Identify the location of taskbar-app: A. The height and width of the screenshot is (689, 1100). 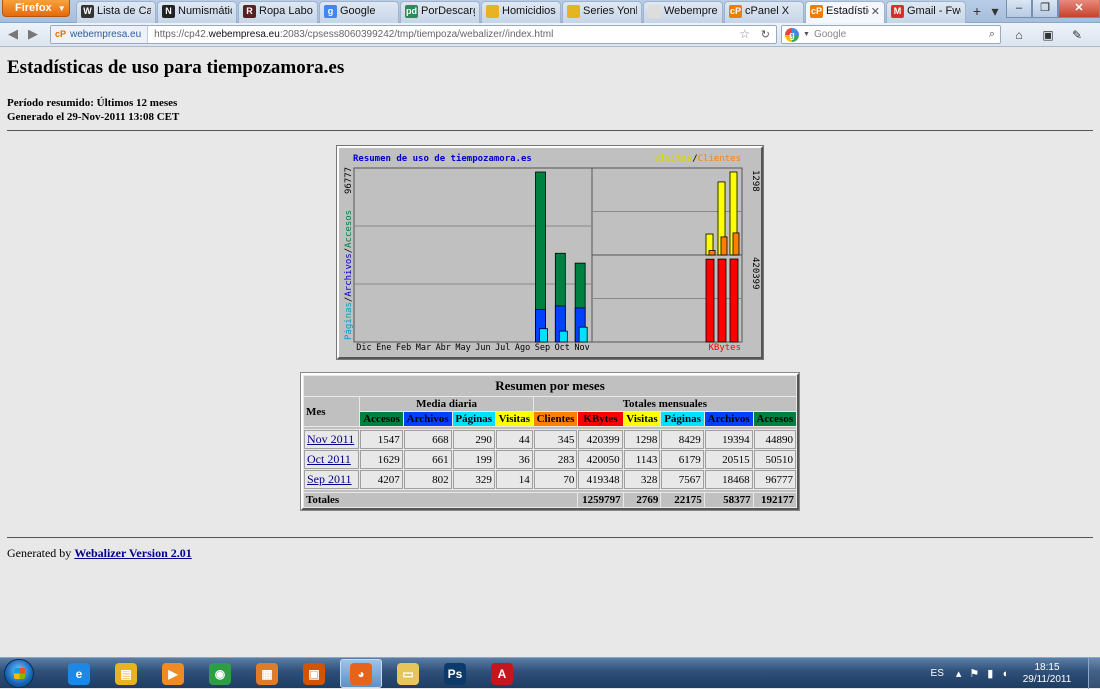
(502, 673).